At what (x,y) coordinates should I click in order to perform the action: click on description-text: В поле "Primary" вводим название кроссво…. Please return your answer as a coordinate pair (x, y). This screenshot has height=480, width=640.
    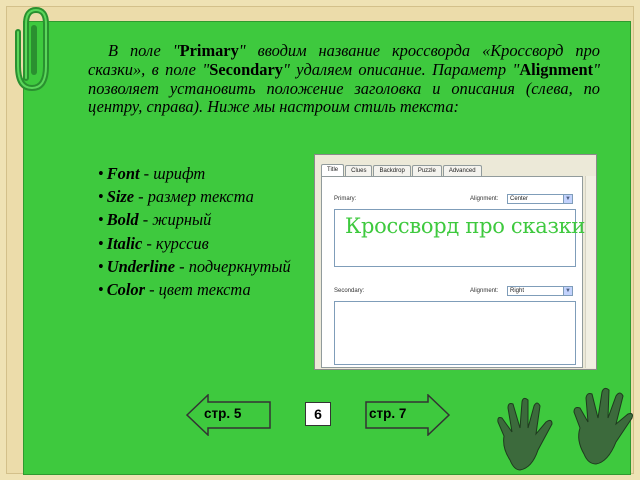
    Looking at the image, I should click on (344, 79).